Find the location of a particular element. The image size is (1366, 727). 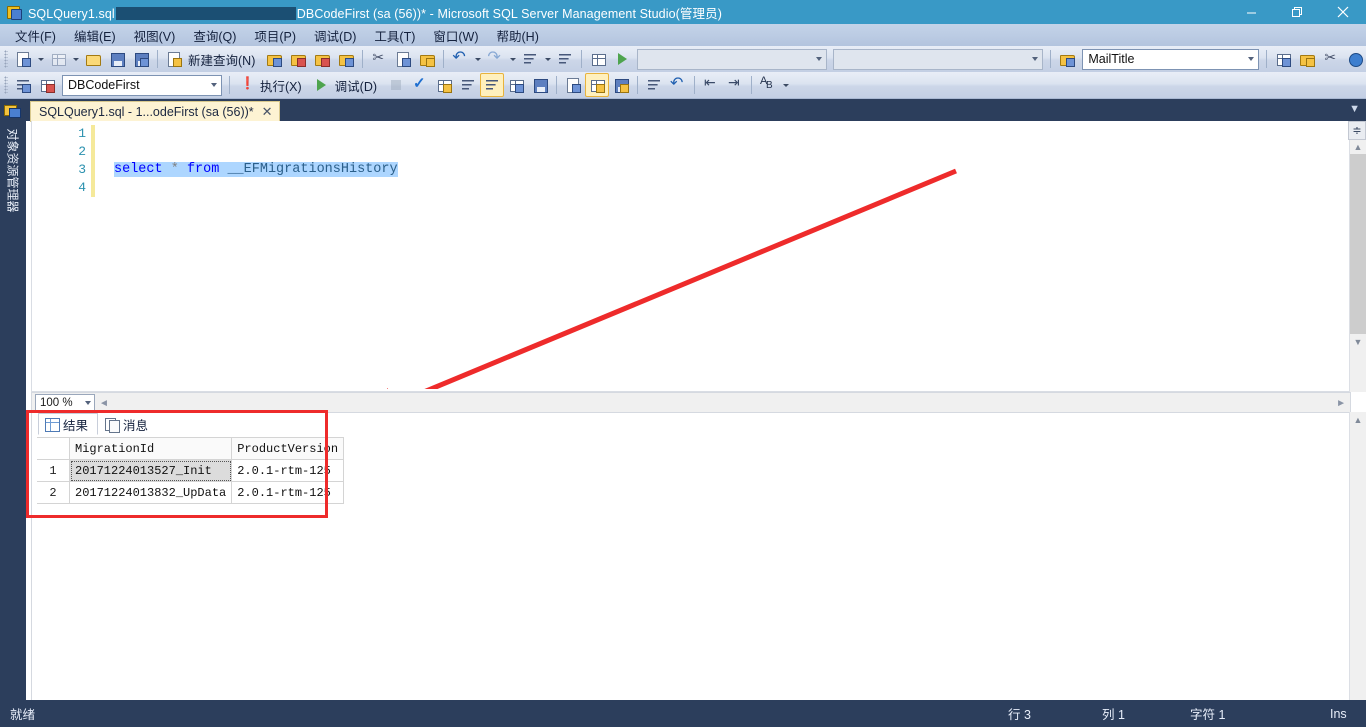

results-to-file-icon is located at coordinates (621, 85).